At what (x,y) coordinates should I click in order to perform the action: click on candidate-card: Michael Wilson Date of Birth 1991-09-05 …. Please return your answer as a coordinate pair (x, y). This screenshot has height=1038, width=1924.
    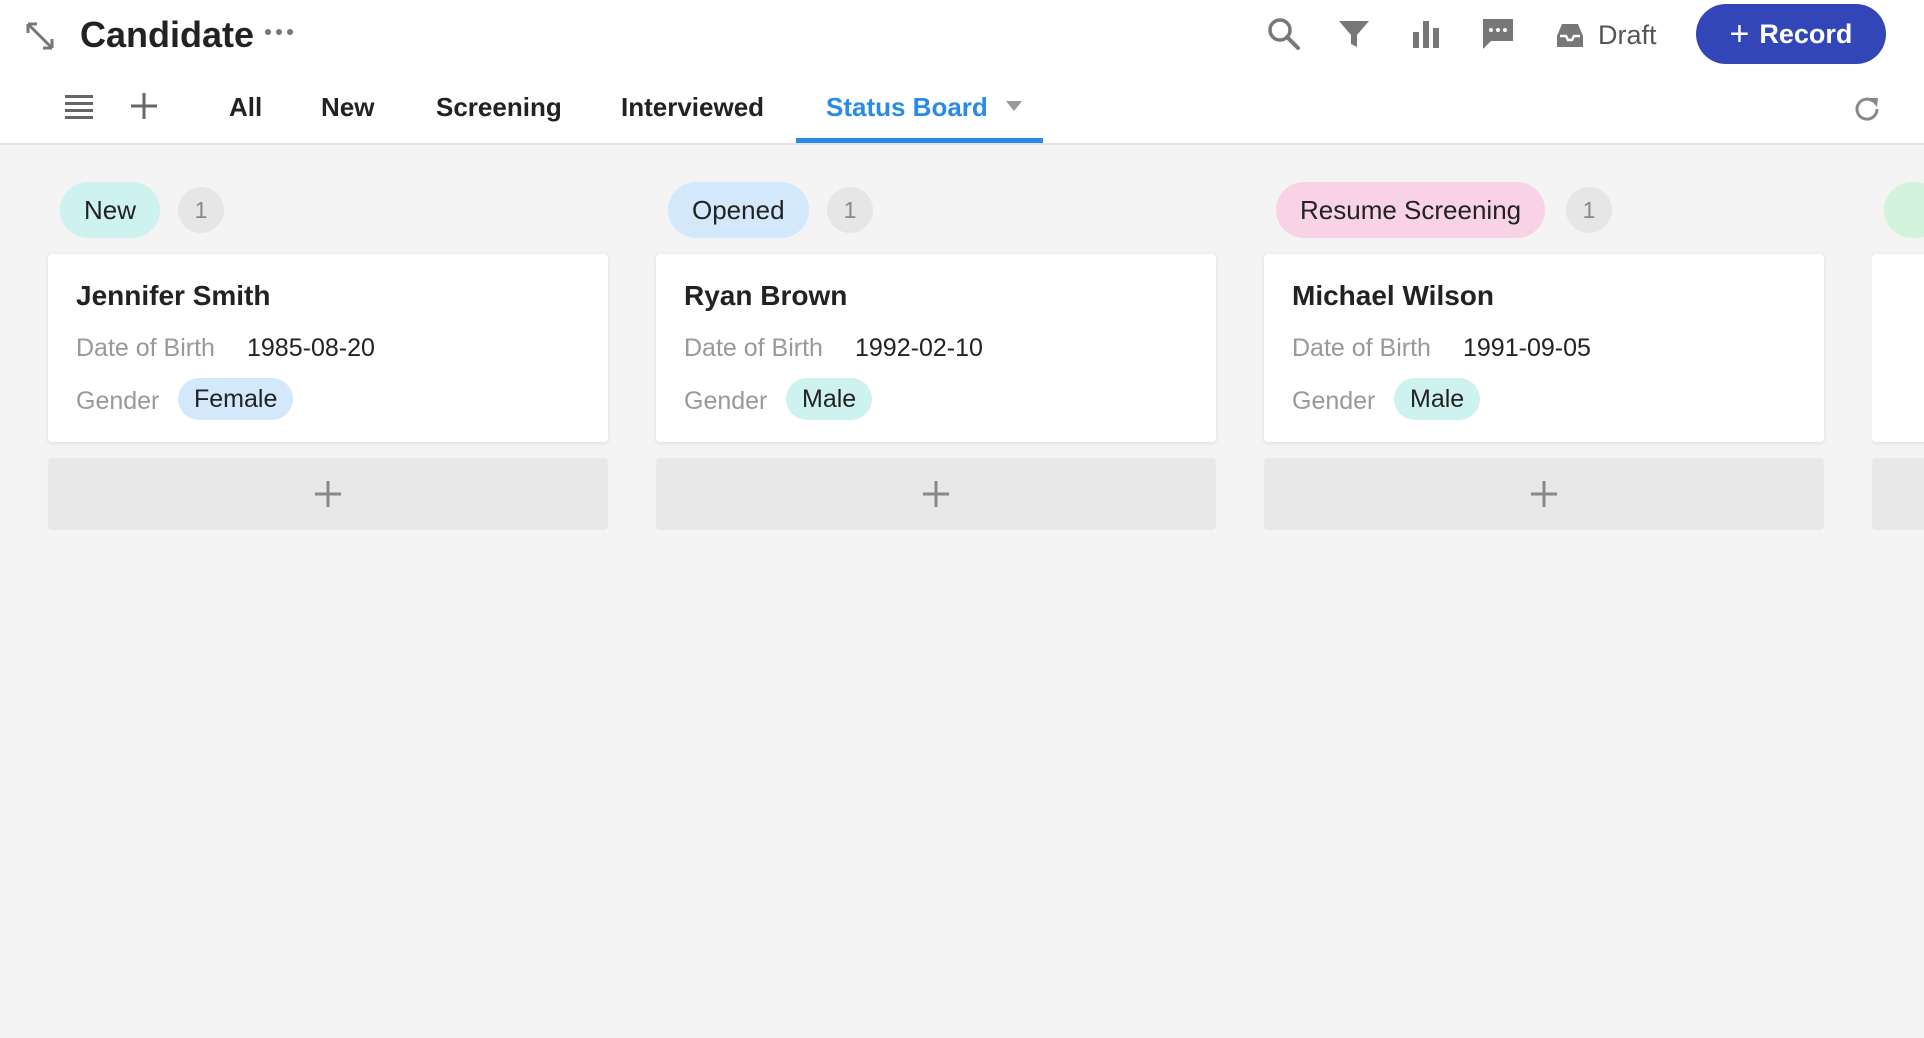
    Looking at the image, I should click on (1544, 348).